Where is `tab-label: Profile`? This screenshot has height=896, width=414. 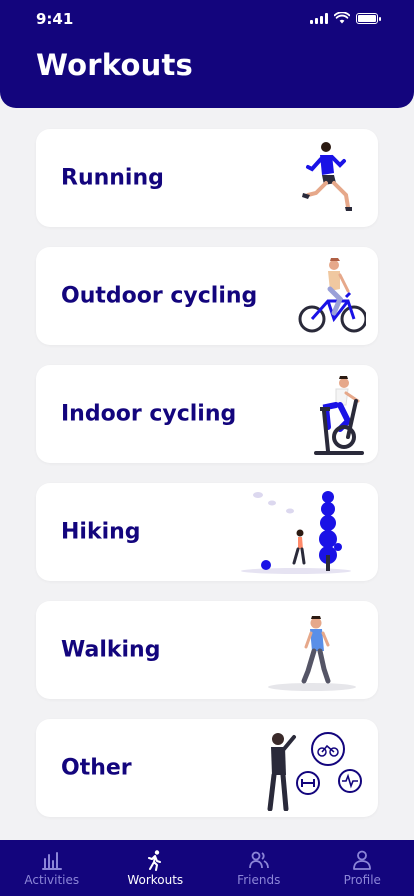 tab-label: Profile is located at coordinates (362, 880).